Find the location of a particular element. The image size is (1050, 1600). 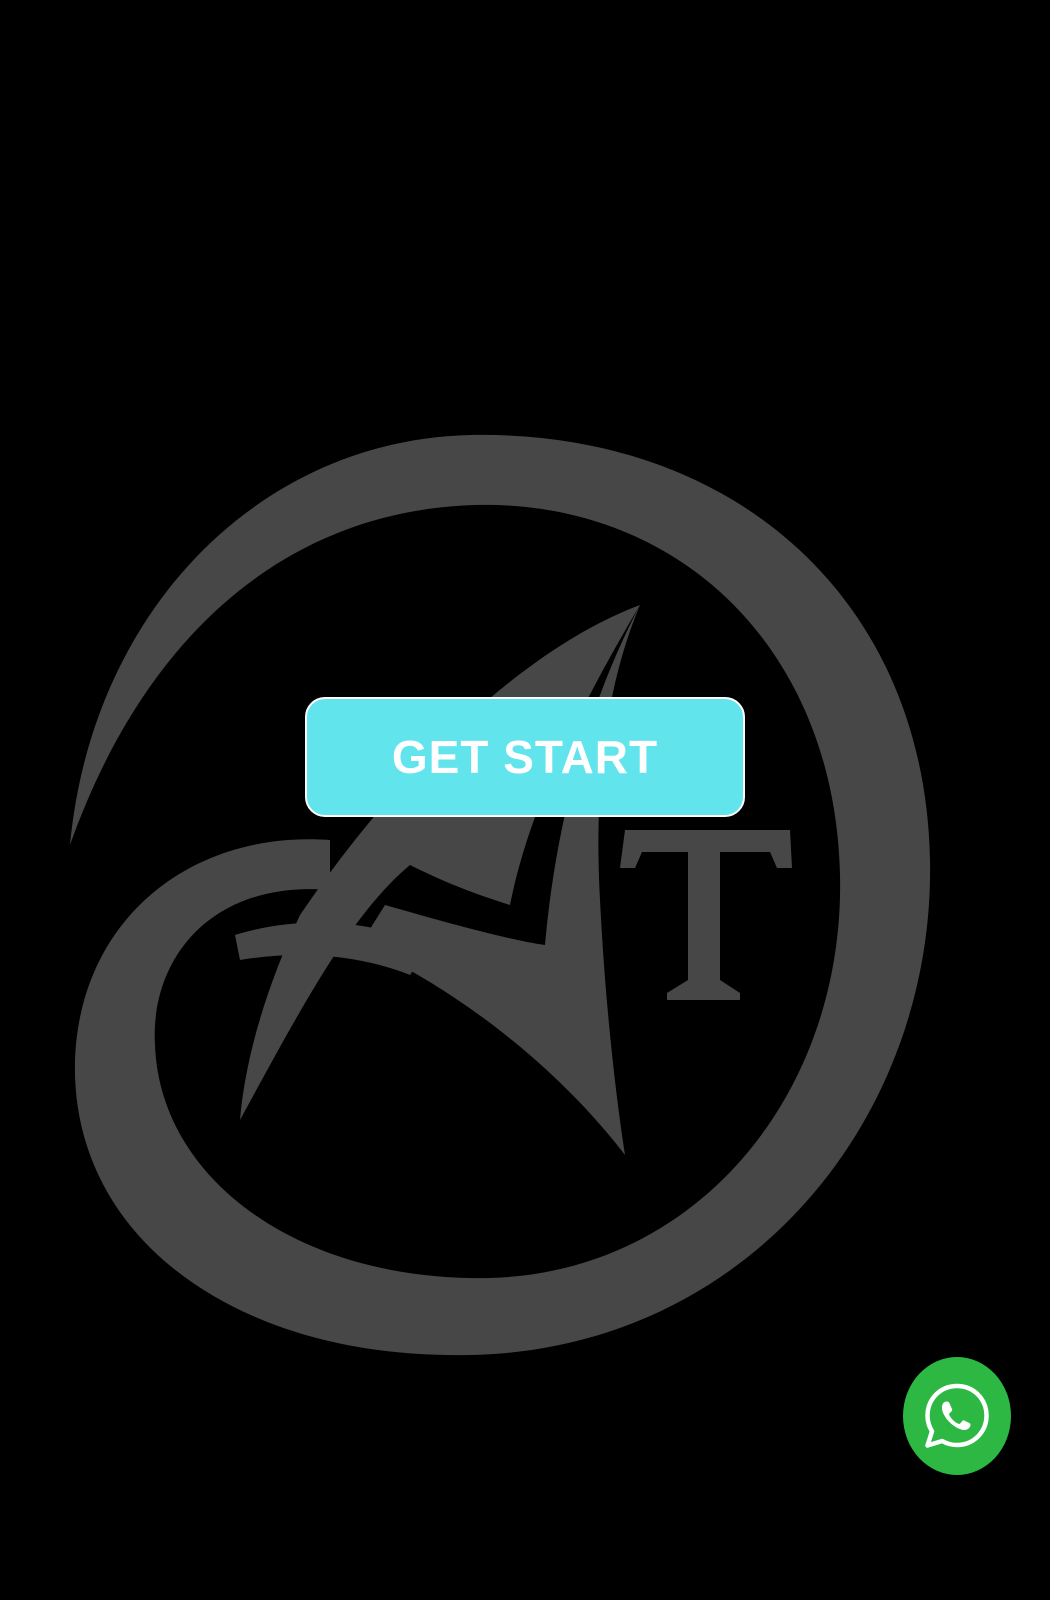

whatsapp-chat-button is located at coordinates (957, 1416).